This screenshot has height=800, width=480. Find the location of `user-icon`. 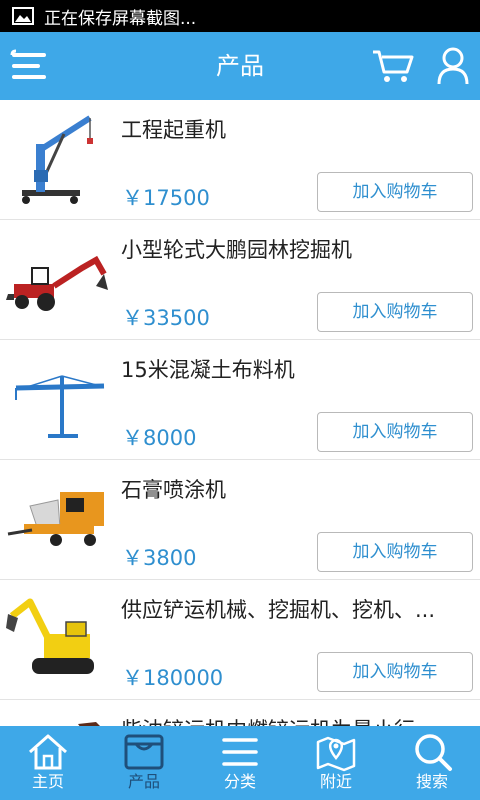

user-icon is located at coordinates (453, 66).